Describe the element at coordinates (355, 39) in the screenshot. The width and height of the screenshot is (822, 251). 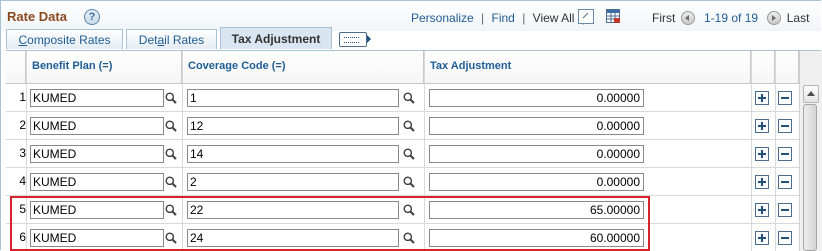
I see `show-all-columns-icon` at that location.